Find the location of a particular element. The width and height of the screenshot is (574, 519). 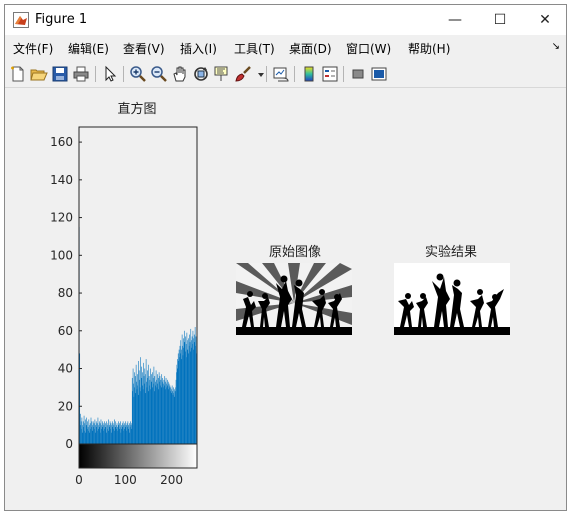

histogram-bars is located at coordinates (138, 335).